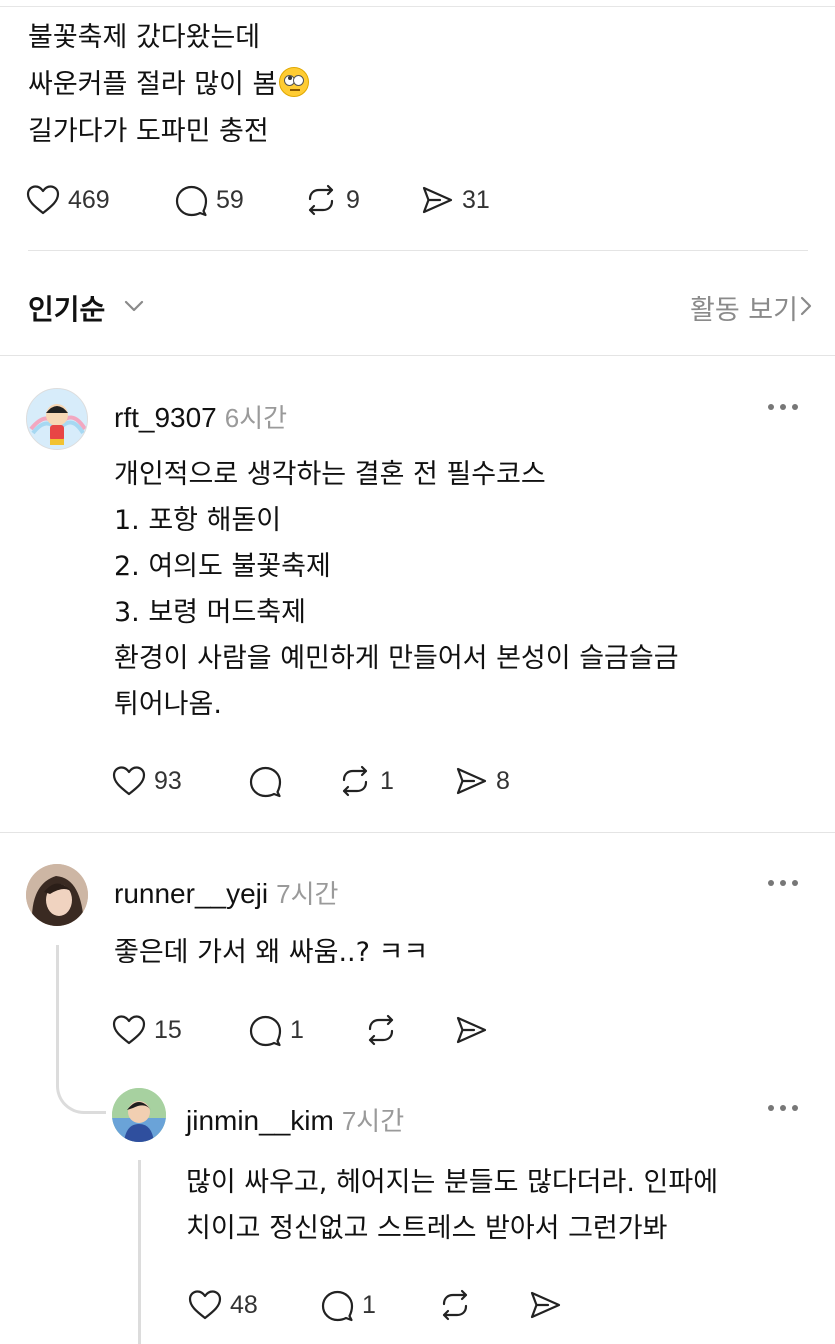 The image size is (835, 1344). Describe the element at coordinates (476, 199) in the screenshot. I see `share-count: 31` at that location.